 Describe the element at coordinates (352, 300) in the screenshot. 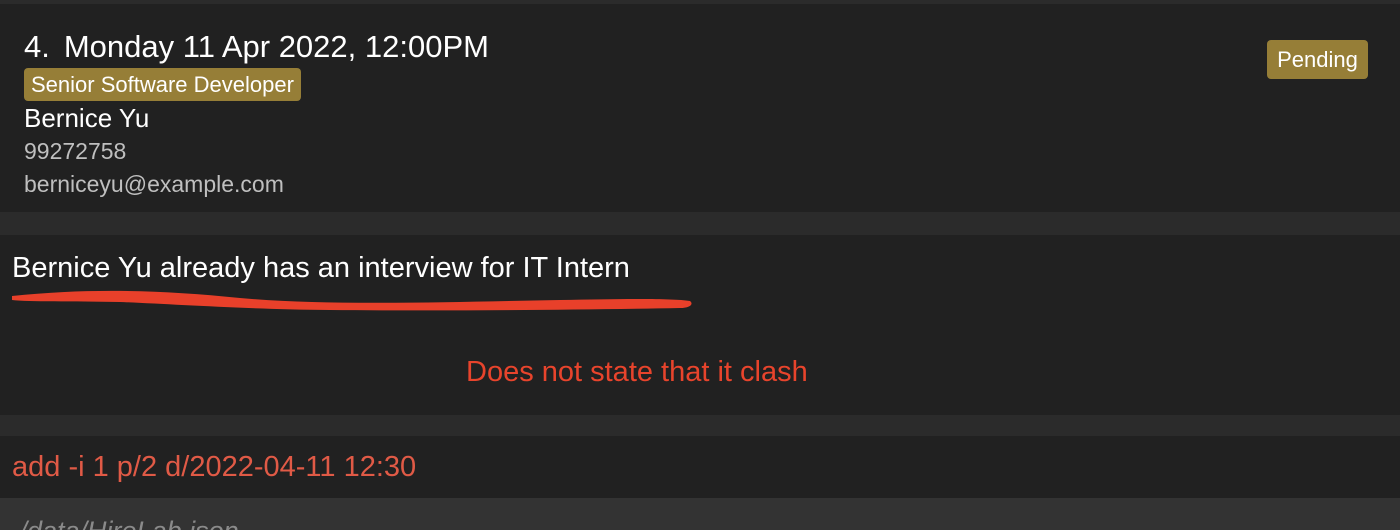

I see `red-underline-annotation` at that location.